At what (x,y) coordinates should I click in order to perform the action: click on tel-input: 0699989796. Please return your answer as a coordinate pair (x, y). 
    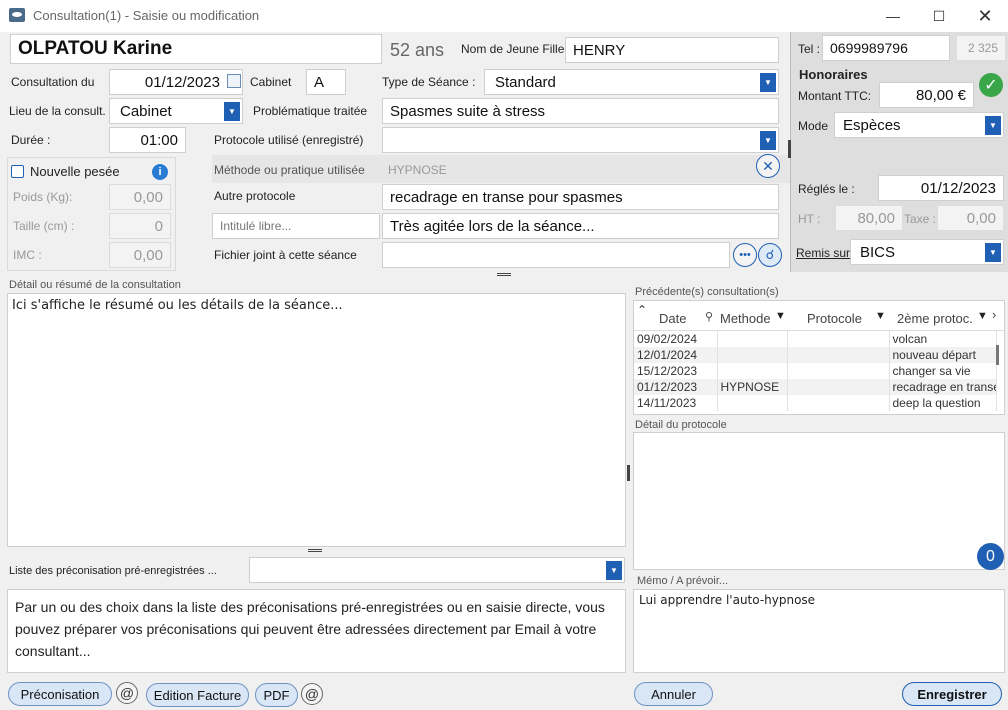
    Looking at the image, I should click on (886, 48).